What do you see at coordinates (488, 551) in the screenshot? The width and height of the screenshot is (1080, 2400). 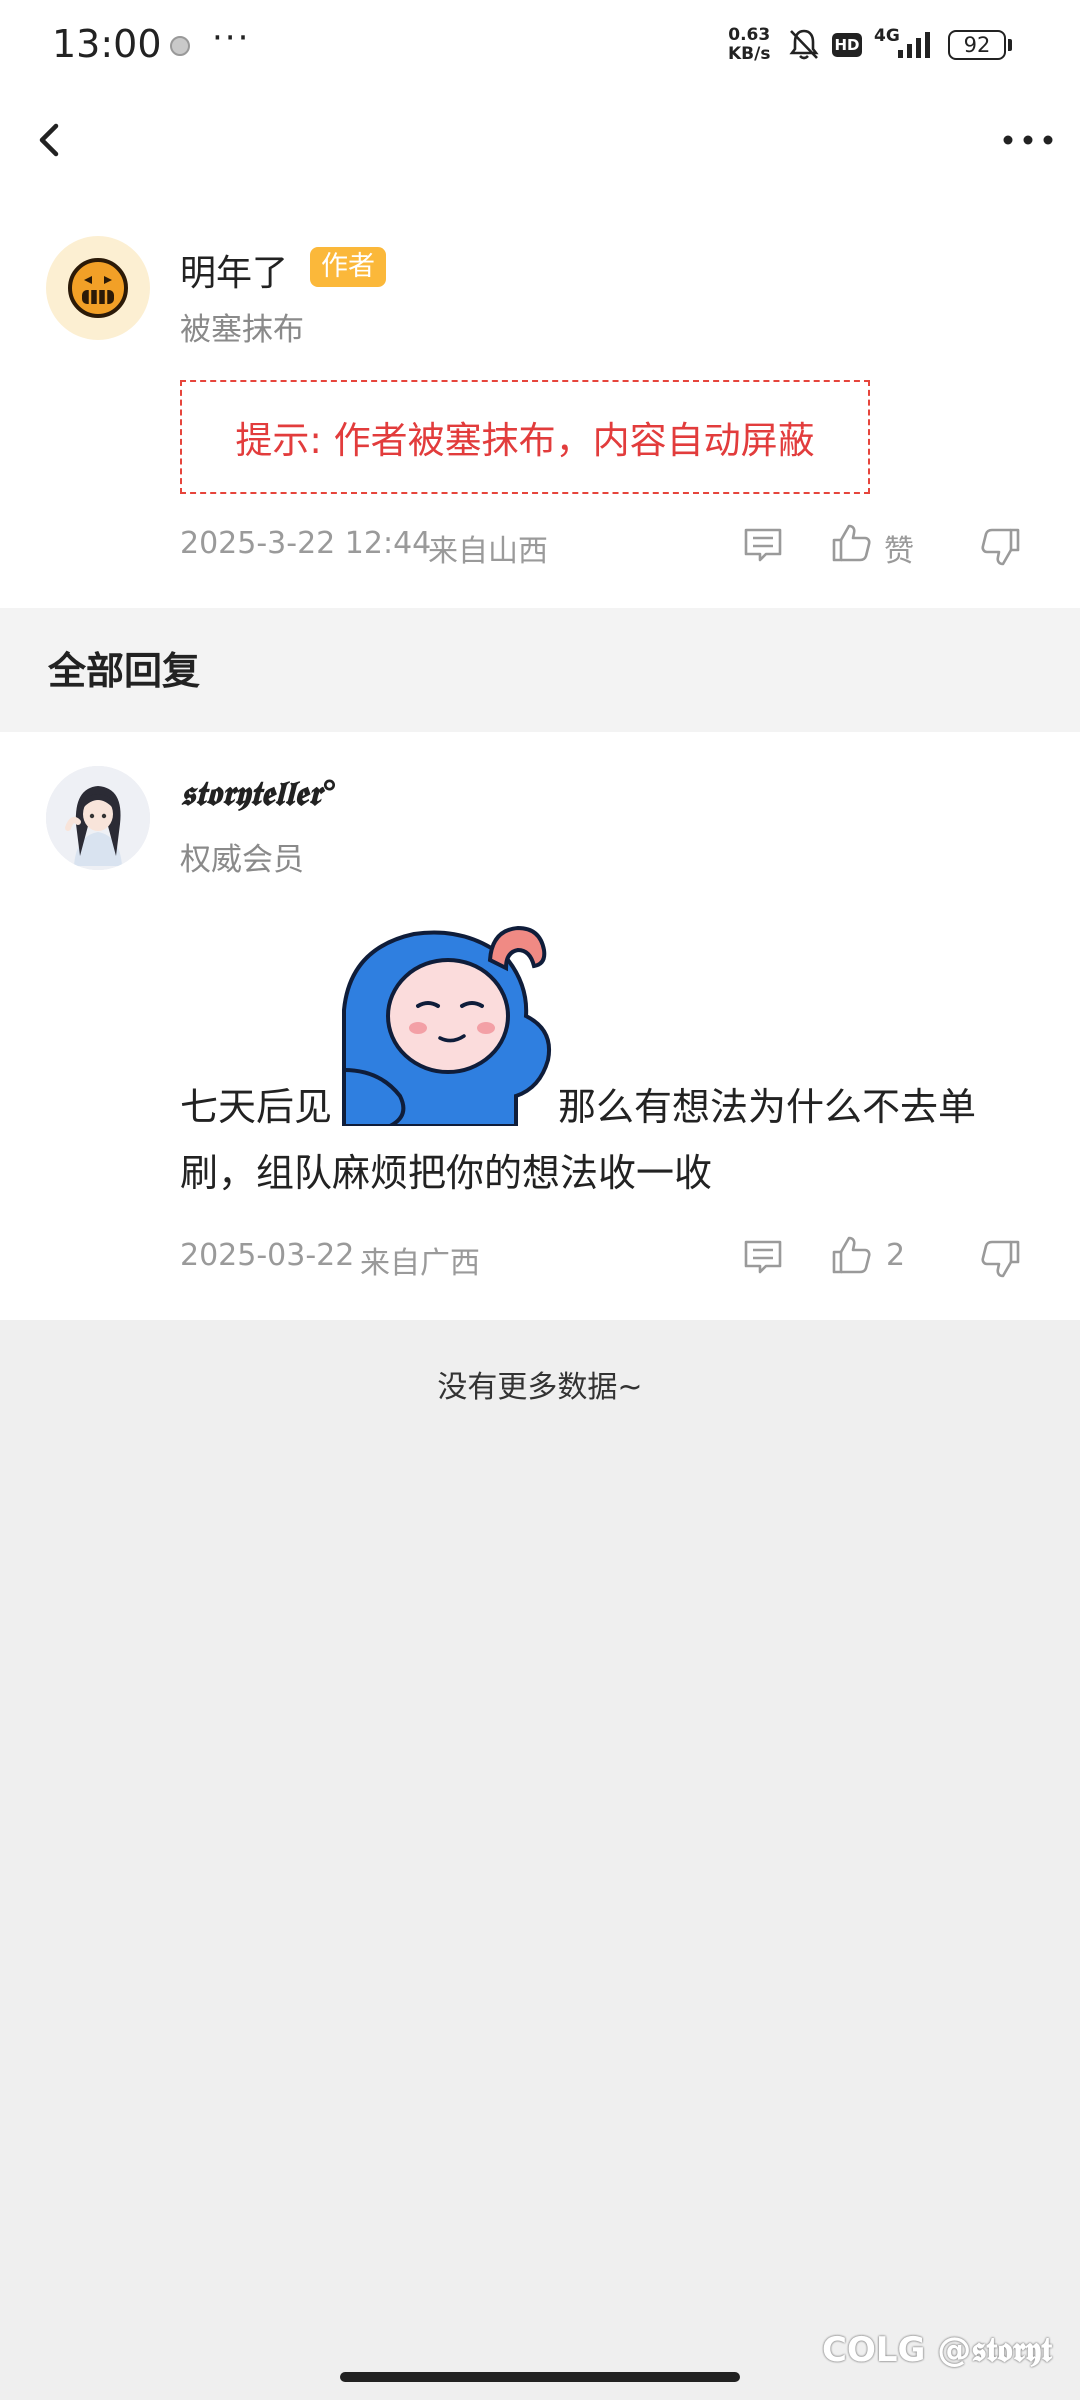 I see `post-location: 来自山西` at bounding box center [488, 551].